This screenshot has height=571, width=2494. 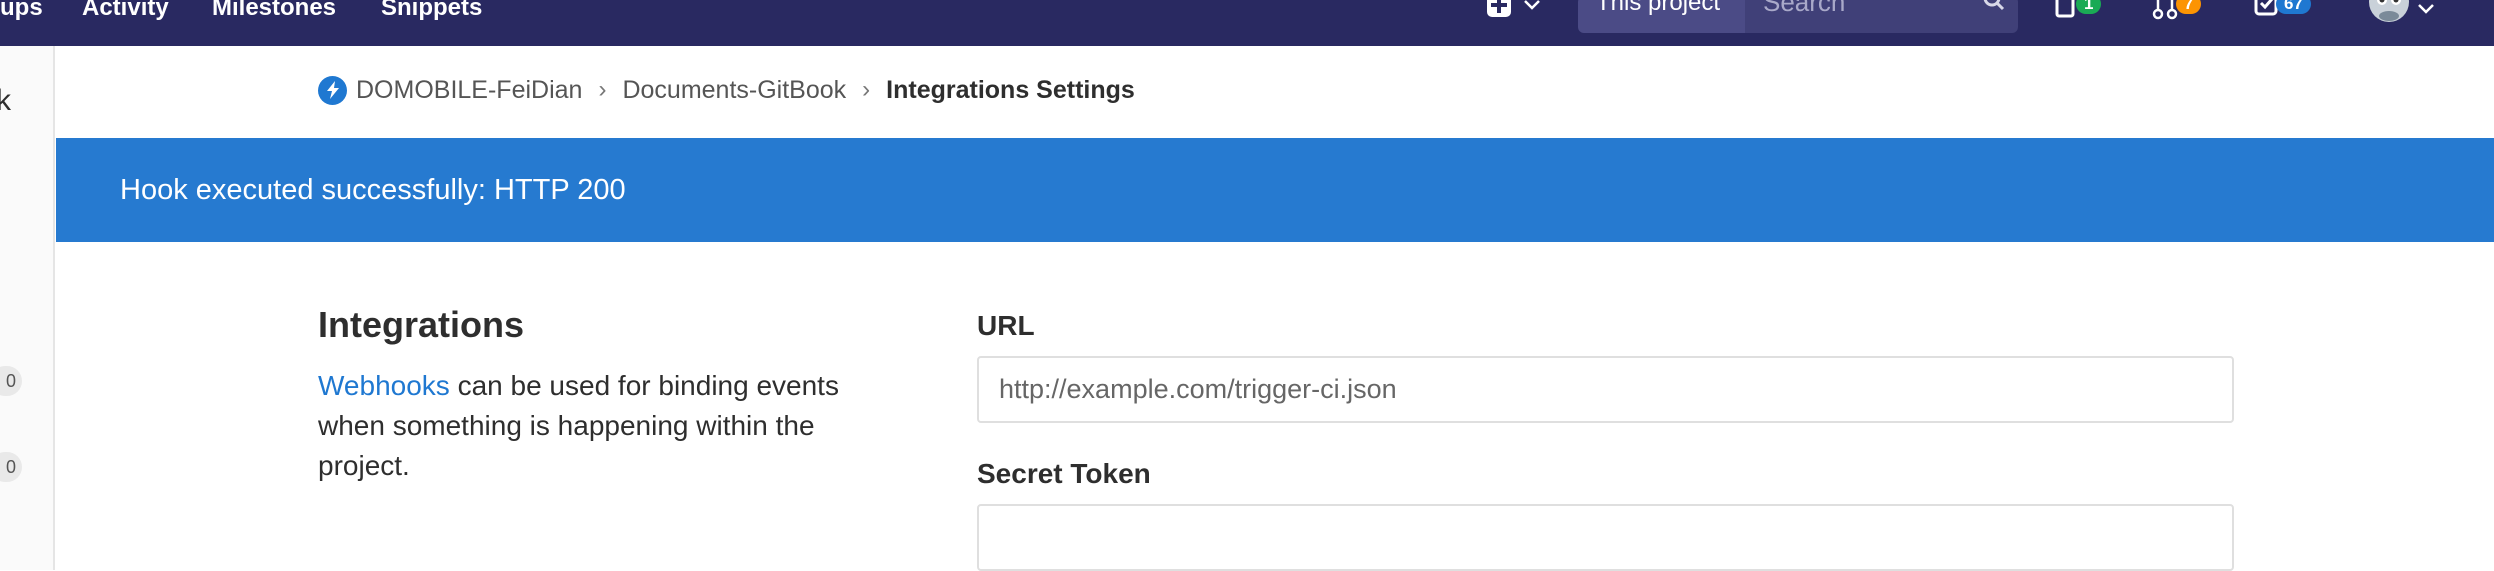 I want to click on merge-request-icon, so click(x=2165, y=10).